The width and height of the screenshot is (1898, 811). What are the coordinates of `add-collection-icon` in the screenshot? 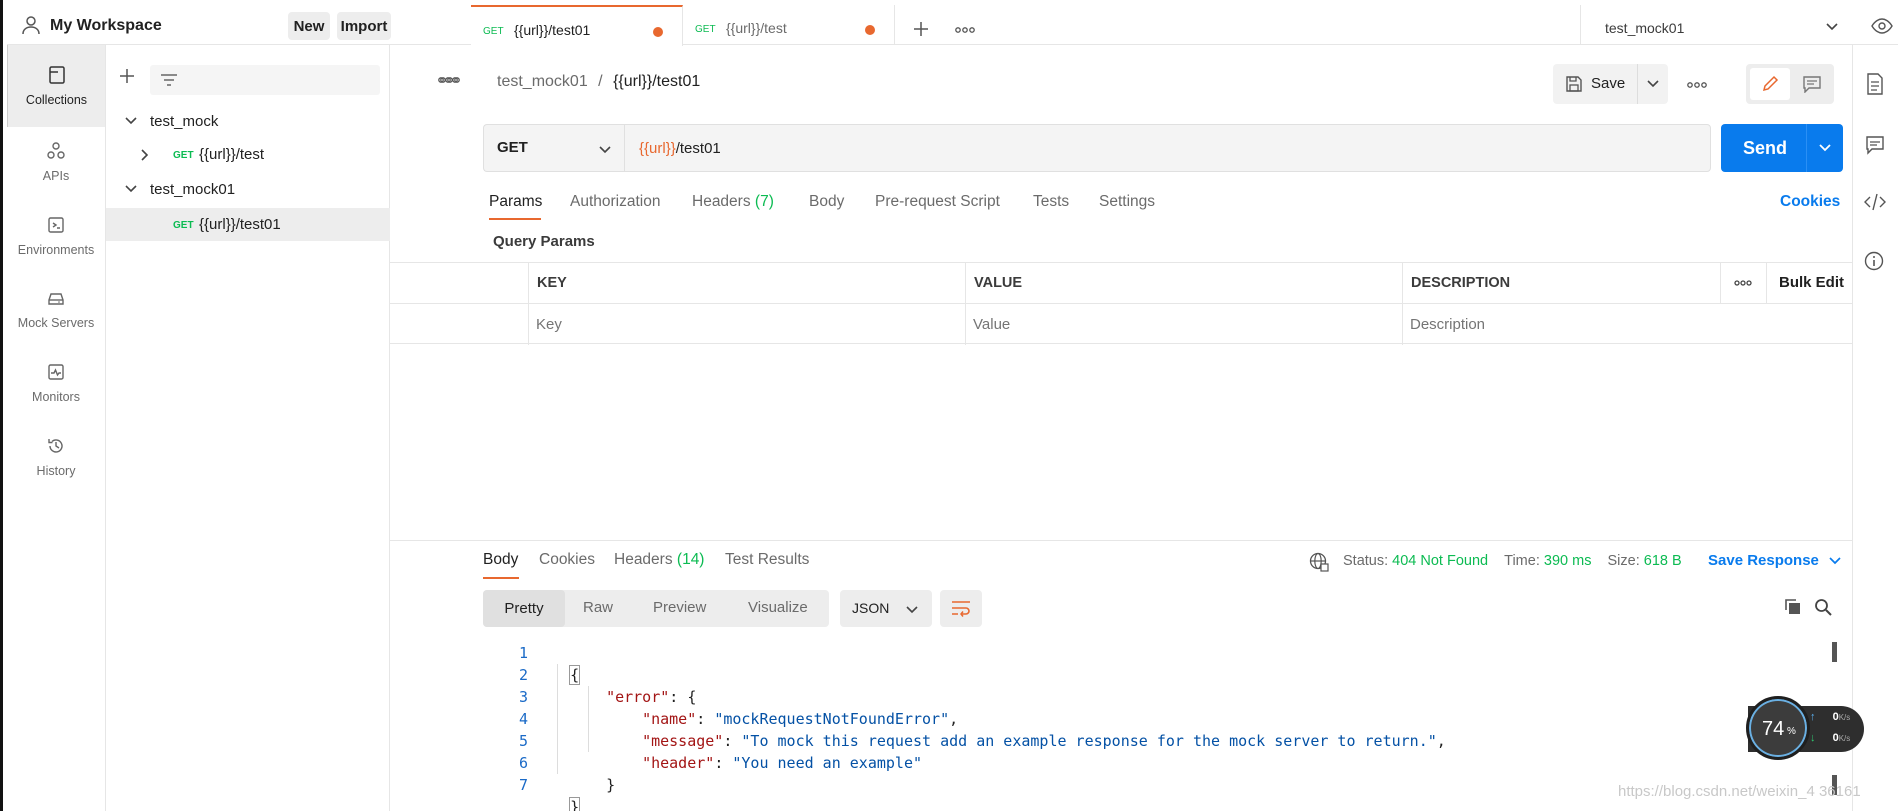 It's located at (127, 76).